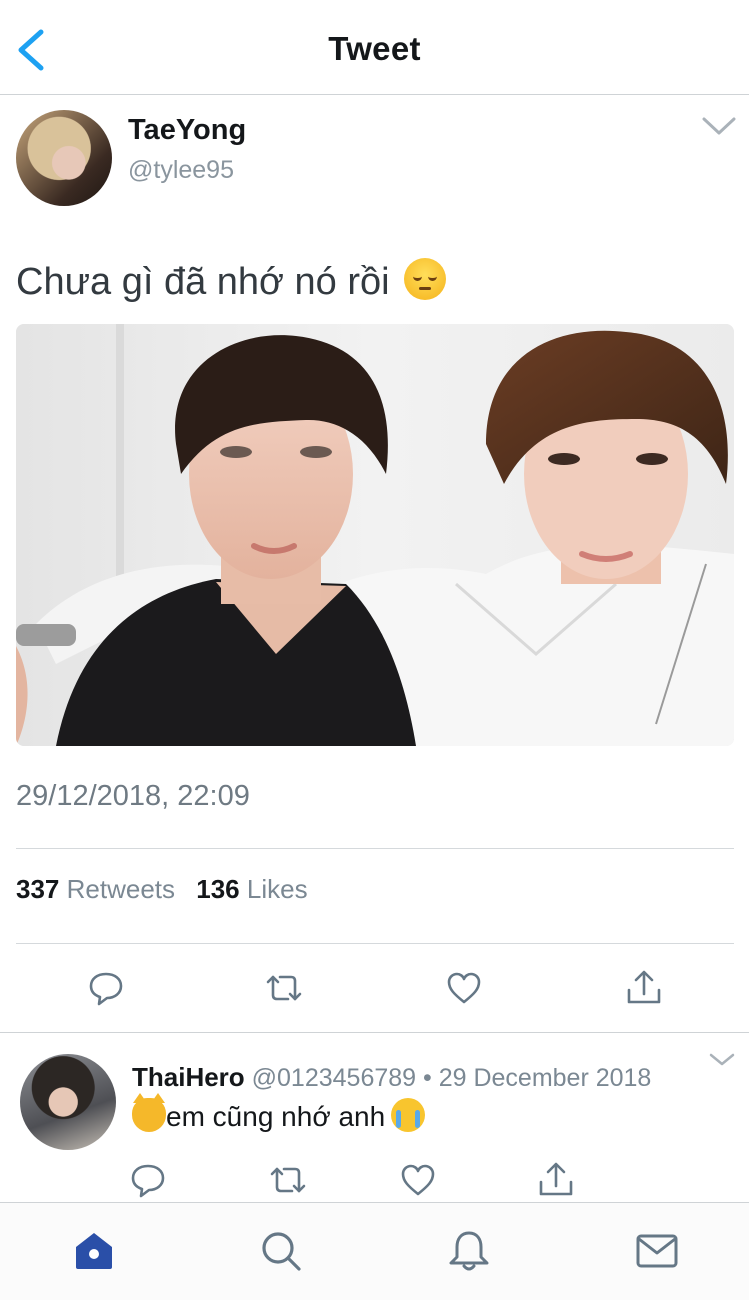 This screenshot has height=1300, width=749. What do you see at coordinates (121, 889) in the screenshot?
I see `retweet-label: Retweets` at bounding box center [121, 889].